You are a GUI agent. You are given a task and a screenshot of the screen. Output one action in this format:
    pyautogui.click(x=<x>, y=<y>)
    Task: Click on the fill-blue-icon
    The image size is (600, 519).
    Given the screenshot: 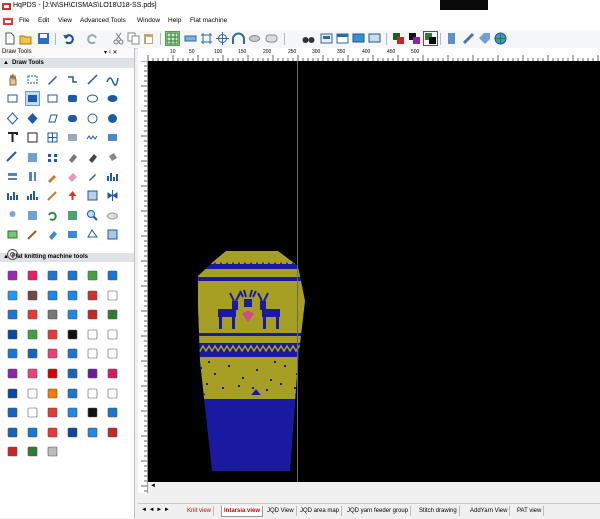 What is the action you would take?
    pyautogui.click(x=52, y=234)
    